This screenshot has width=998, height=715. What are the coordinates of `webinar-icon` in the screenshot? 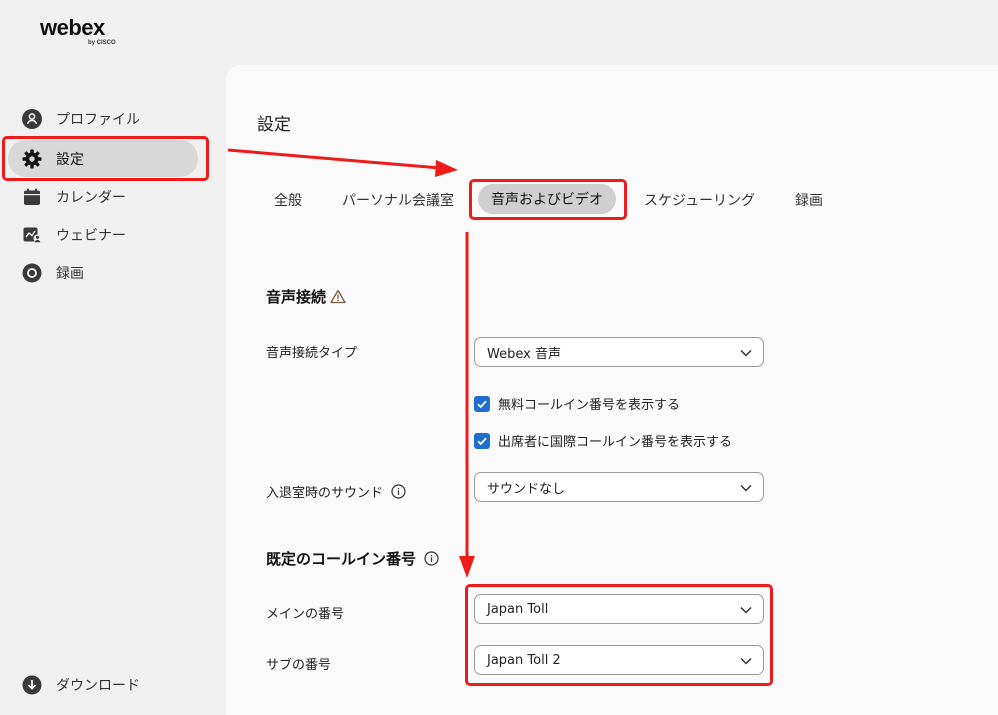 It's located at (32, 235).